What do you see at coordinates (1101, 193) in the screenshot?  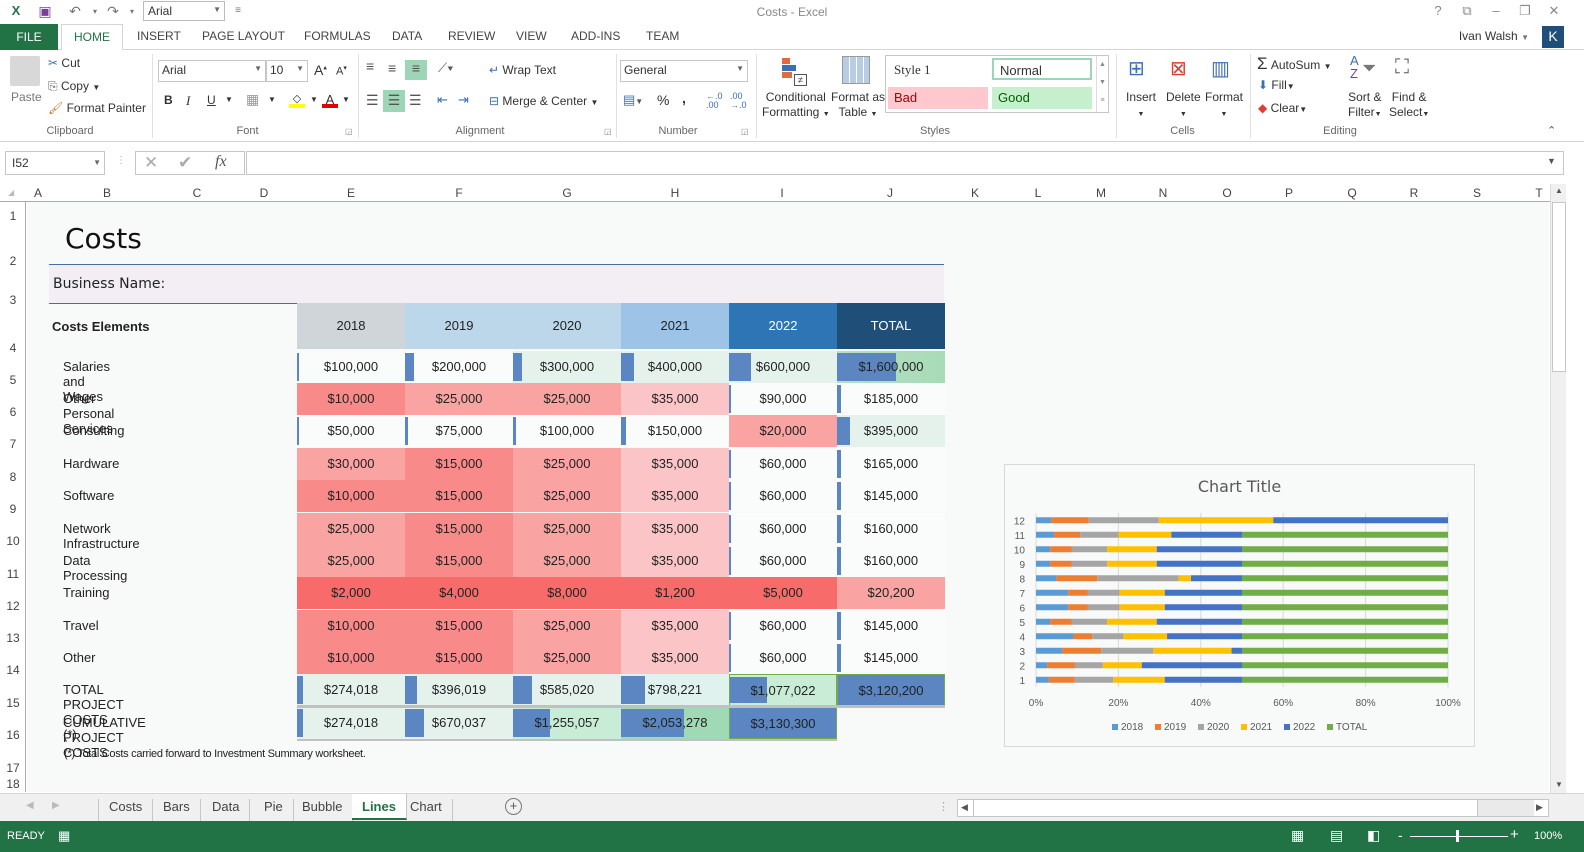 I see `column-header-m: M` at bounding box center [1101, 193].